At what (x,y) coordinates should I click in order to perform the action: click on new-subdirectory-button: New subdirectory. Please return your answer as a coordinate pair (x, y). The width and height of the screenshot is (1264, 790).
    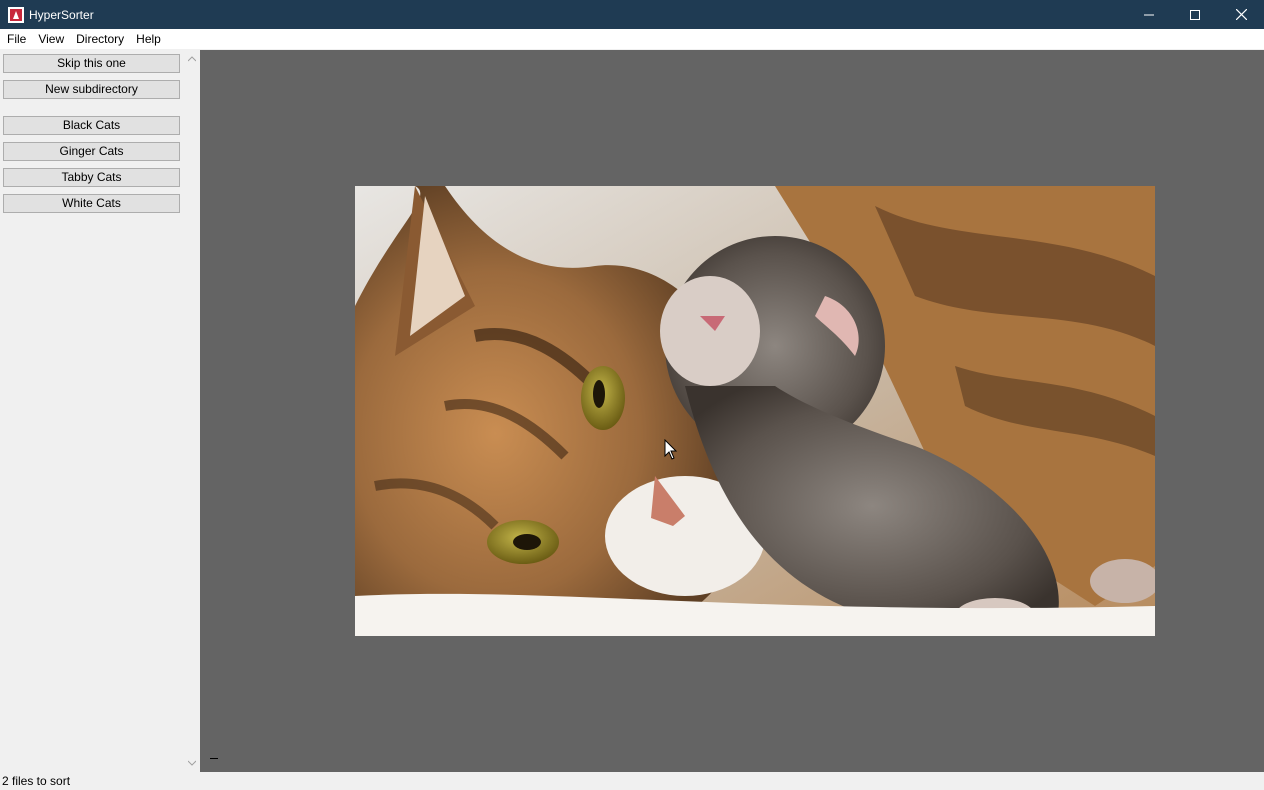
    Looking at the image, I should click on (91, 89).